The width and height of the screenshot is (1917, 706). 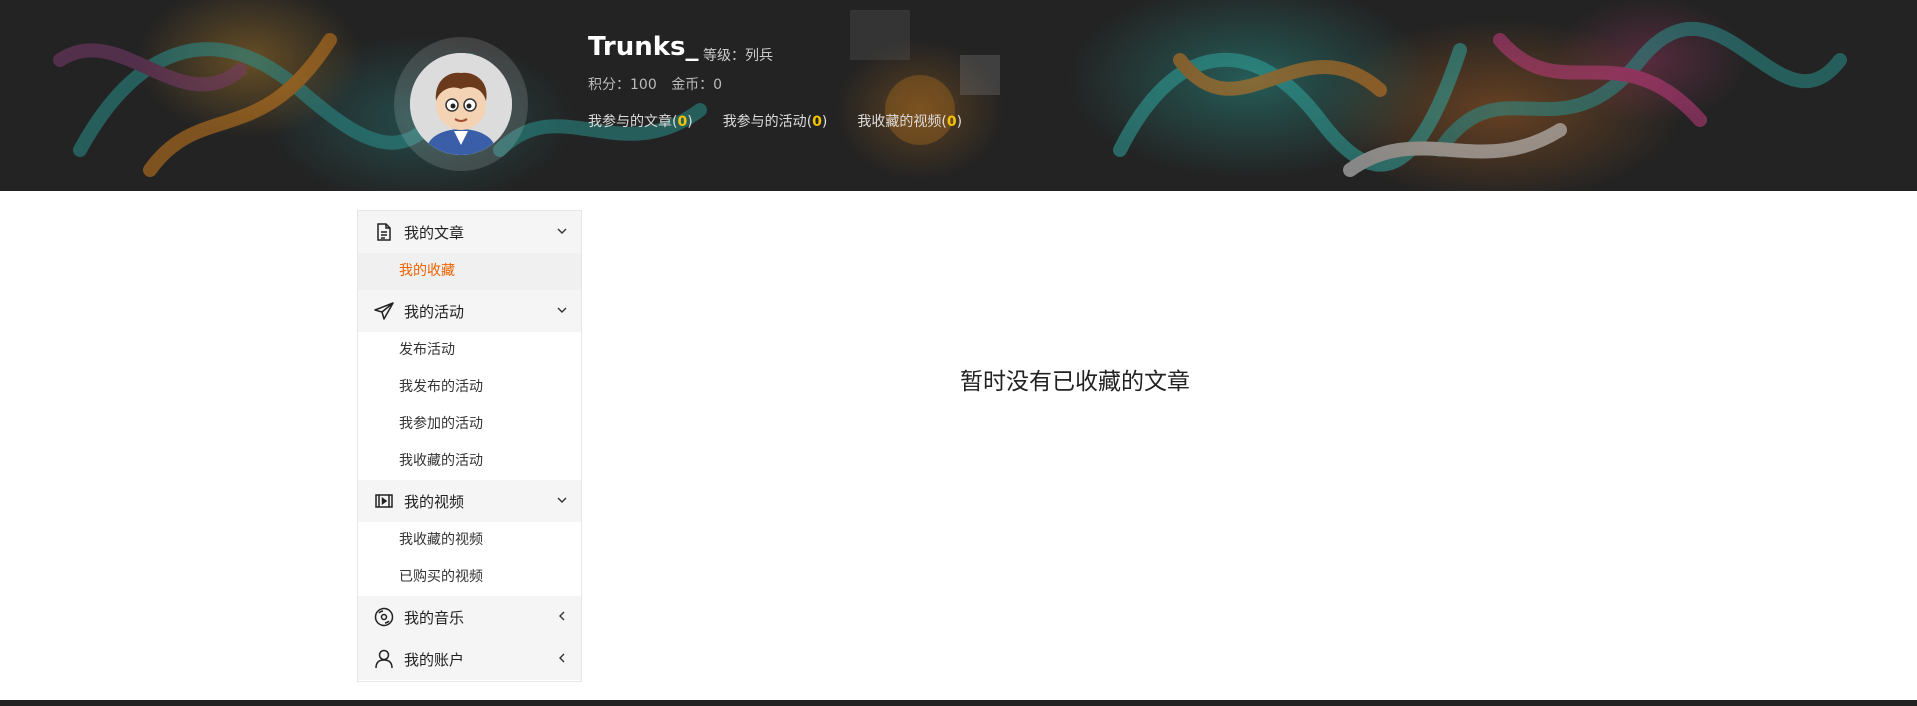 I want to click on sidebar-section-music: 我的音乐, so click(x=469, y=617).